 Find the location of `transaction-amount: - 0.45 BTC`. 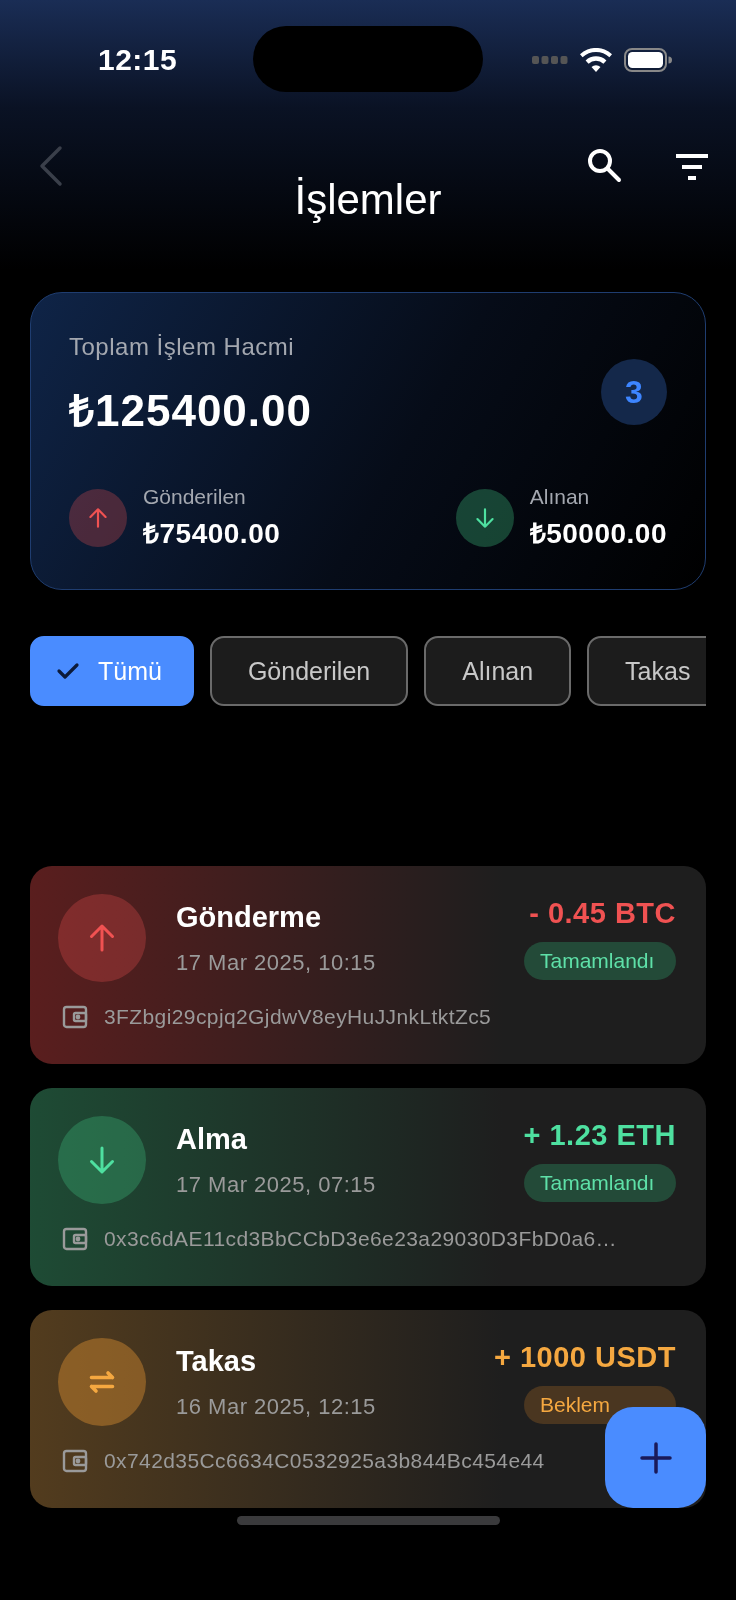

transaction-amount: - 0.45 BTC is located at coordinates (602, 913).